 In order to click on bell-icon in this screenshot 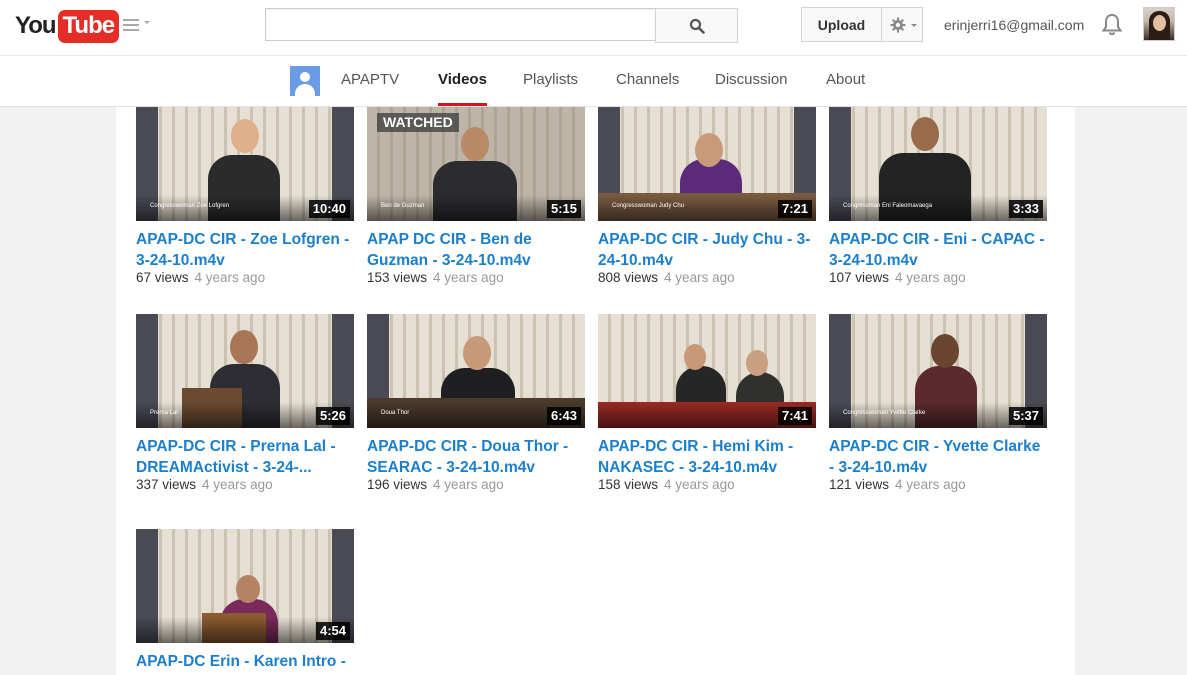, I will do `click(1112, 24)`.